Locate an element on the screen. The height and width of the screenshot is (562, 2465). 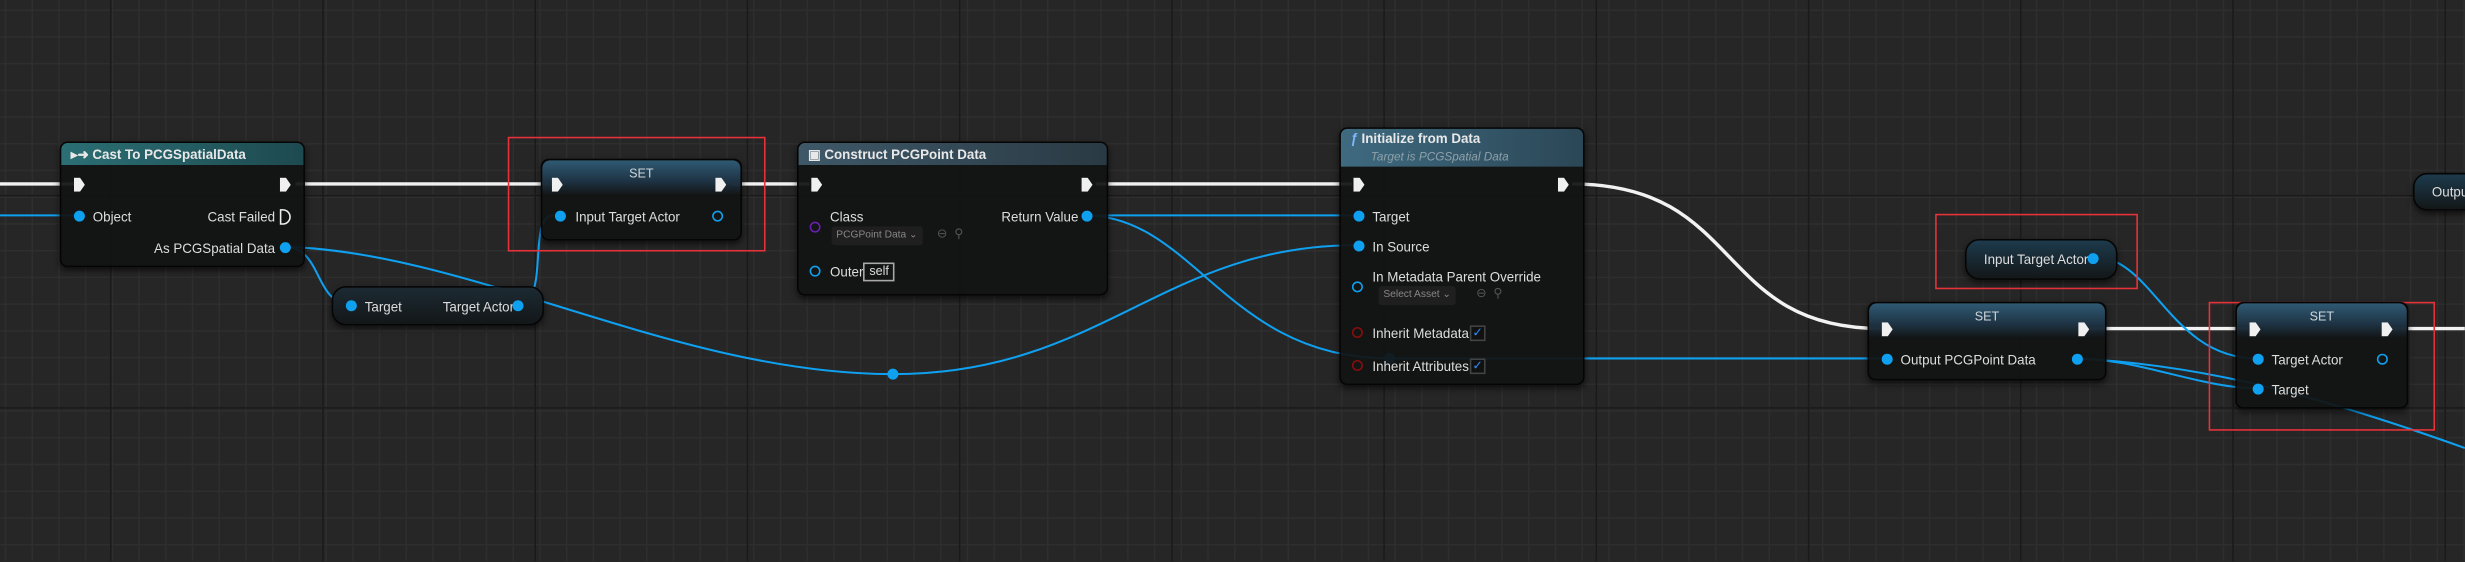
inherit-attributes-label: Inherit Attributes is located at coordinates (1420, 366).